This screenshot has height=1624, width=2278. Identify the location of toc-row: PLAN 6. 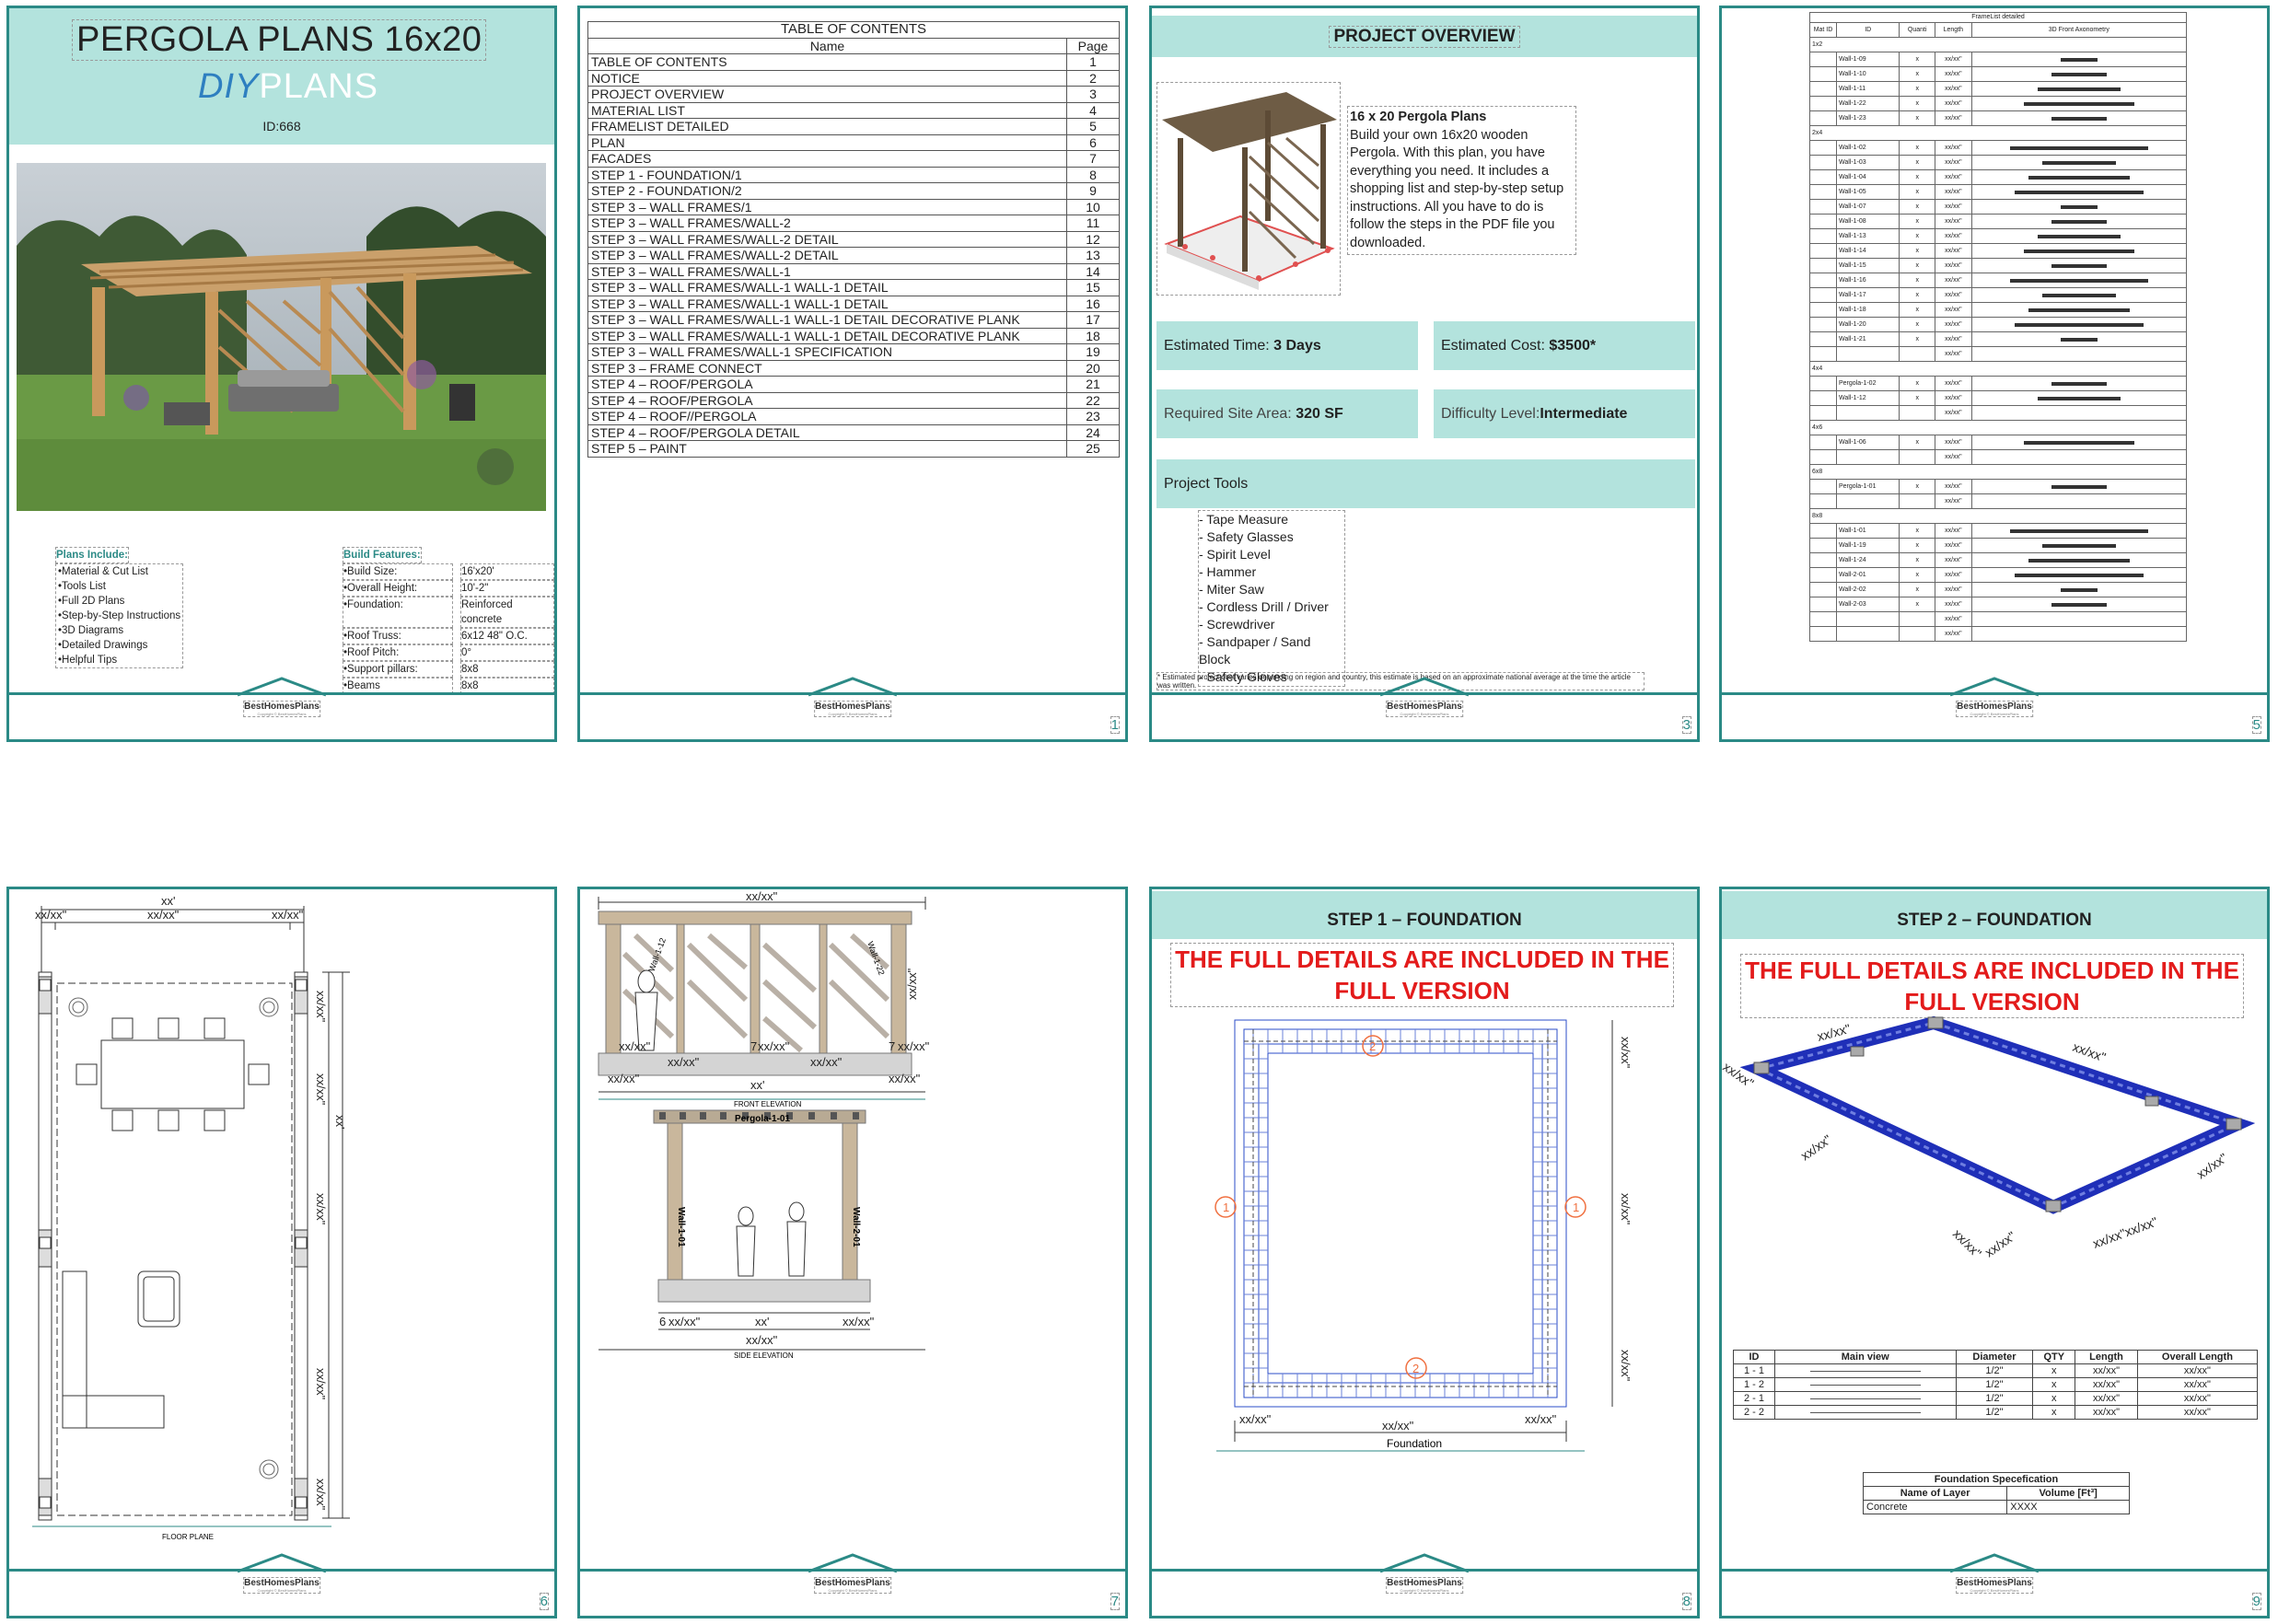
(853, 142).